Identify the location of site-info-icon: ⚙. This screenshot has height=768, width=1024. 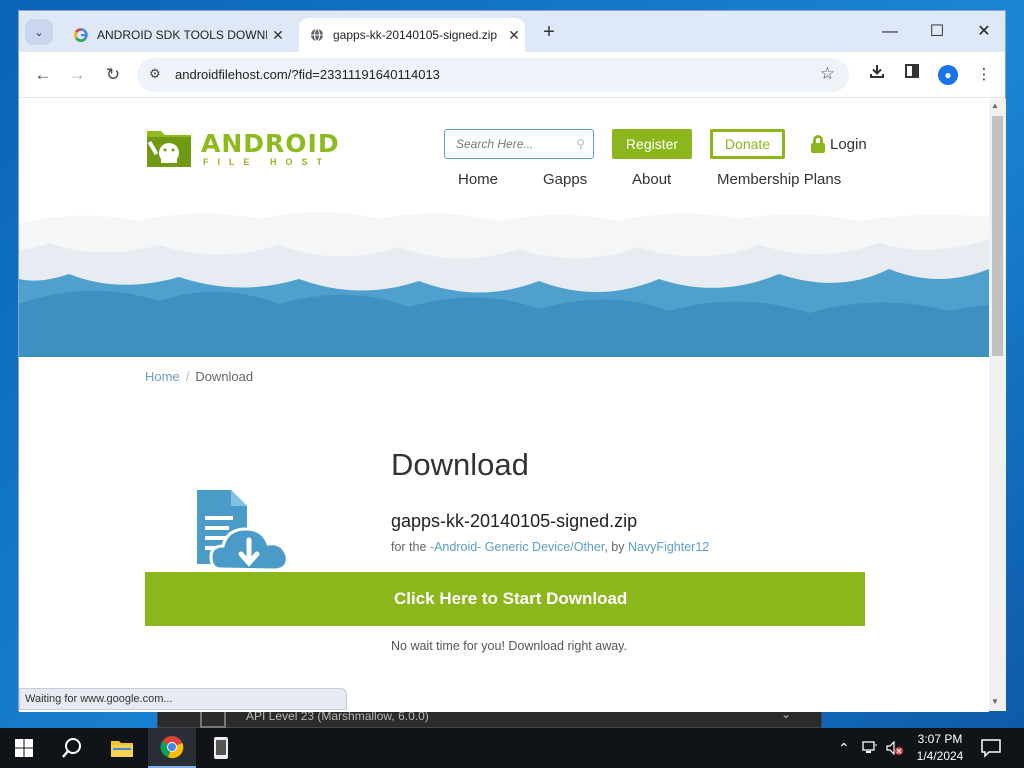
(155, 74).